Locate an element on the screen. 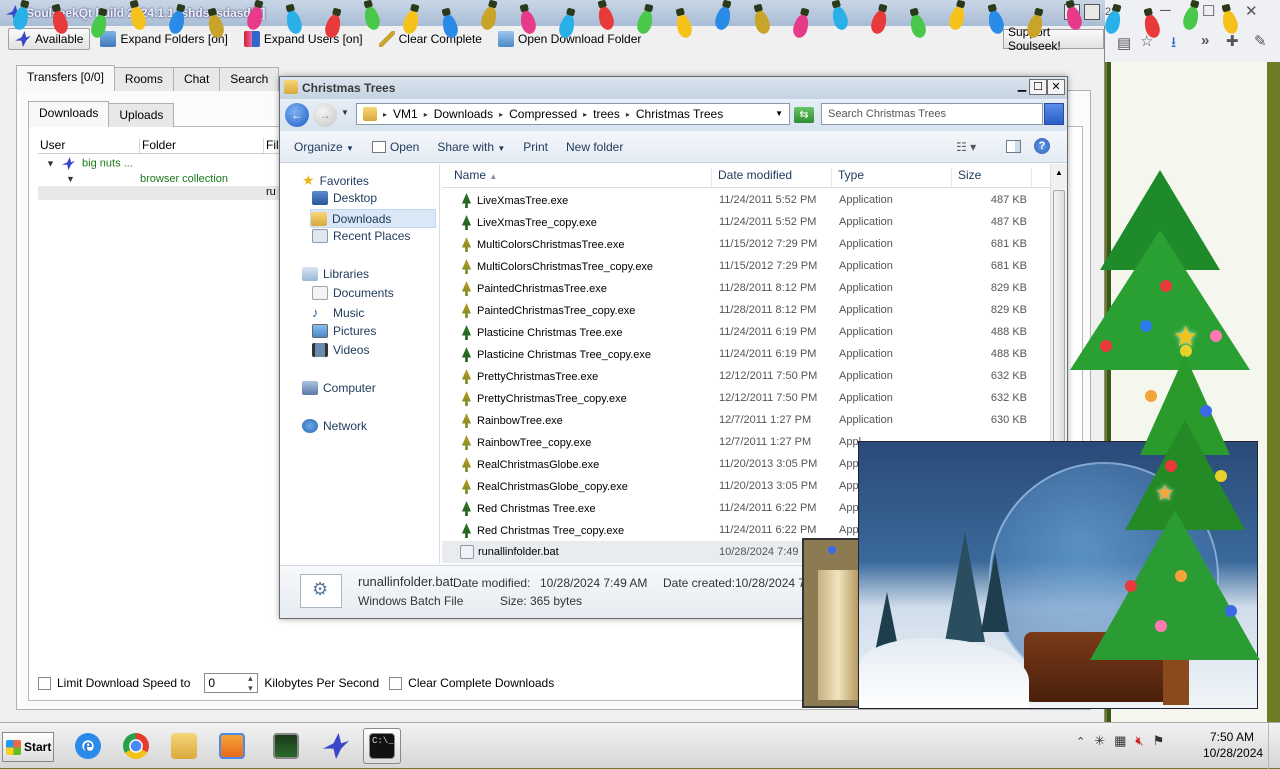 The image size is (1280, 769). nav-downloads: Downloads is located at coordinates (373, 218).